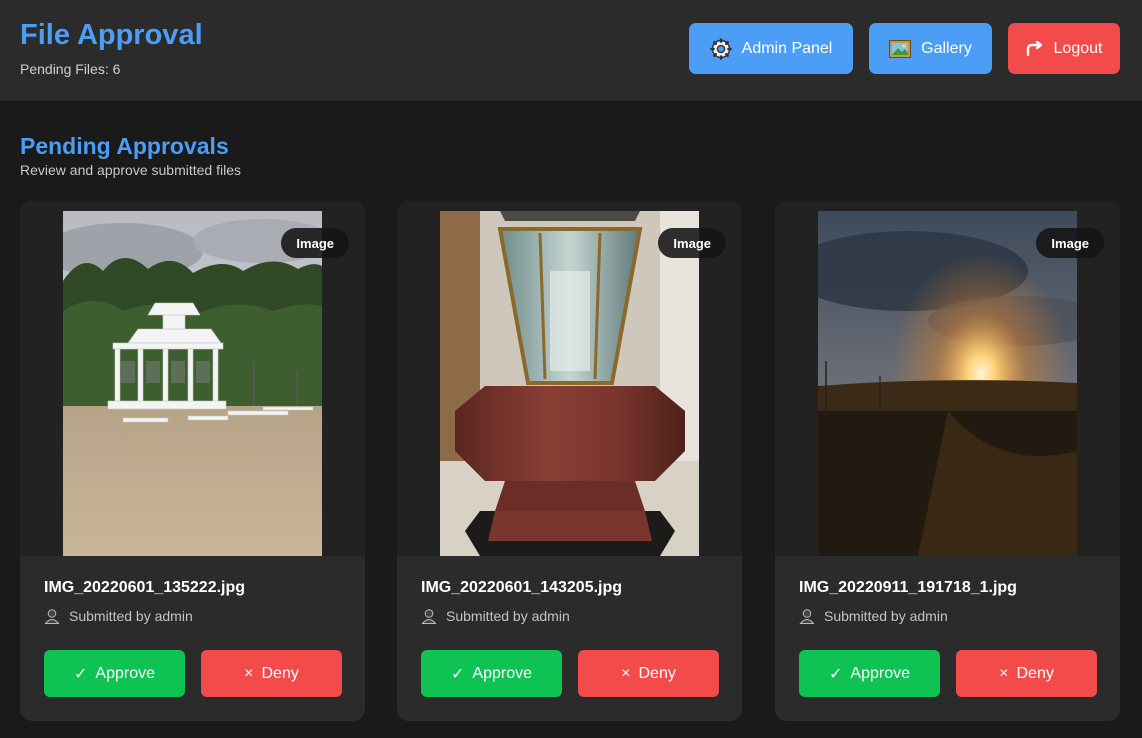  What do you see at coordinates (70, 69) in the screenshot?
I see `pending-files-count: Pending Files: 6` at bounding box center [70, 69].